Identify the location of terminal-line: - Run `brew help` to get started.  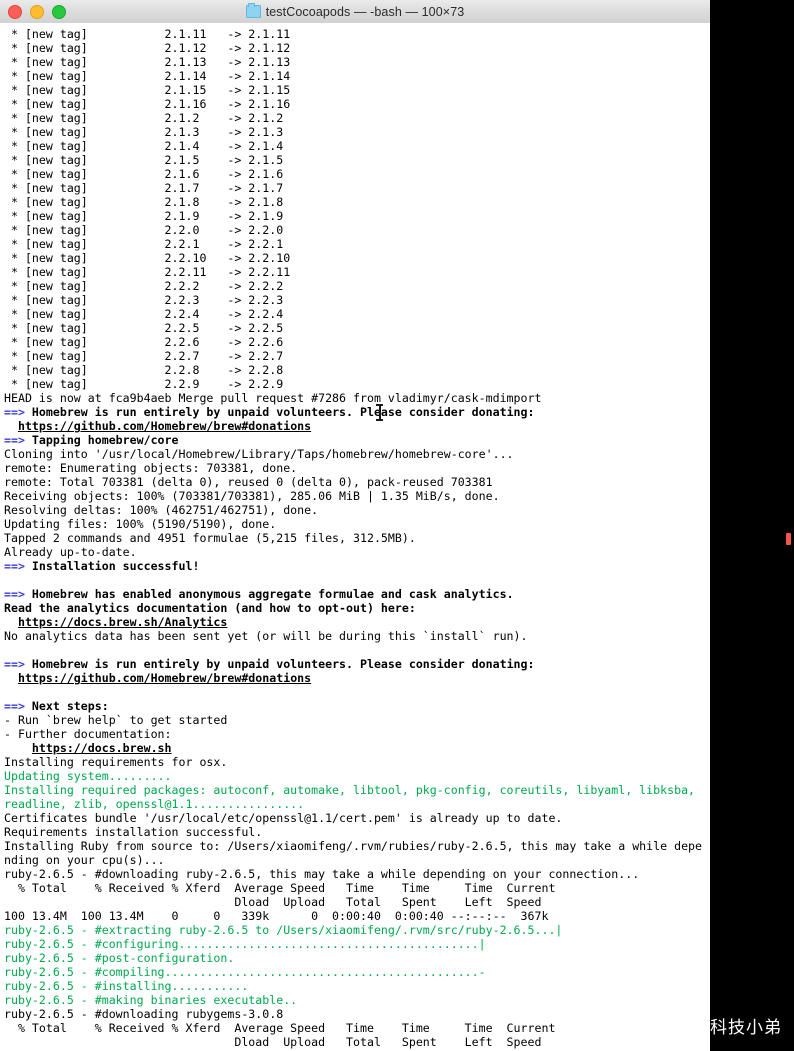
(357, 720).